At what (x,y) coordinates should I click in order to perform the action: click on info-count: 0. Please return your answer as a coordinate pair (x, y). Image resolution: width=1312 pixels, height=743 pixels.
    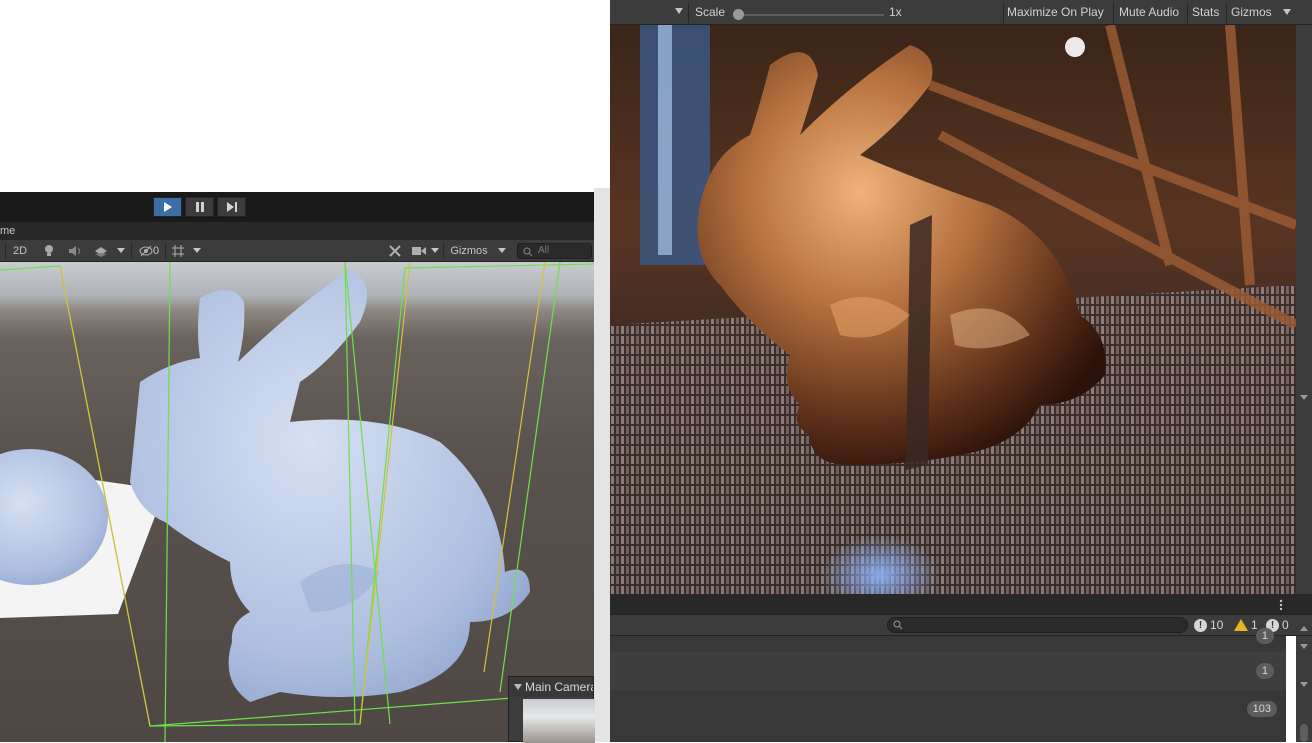
    Looking at the image, I should click on (1285, 625).